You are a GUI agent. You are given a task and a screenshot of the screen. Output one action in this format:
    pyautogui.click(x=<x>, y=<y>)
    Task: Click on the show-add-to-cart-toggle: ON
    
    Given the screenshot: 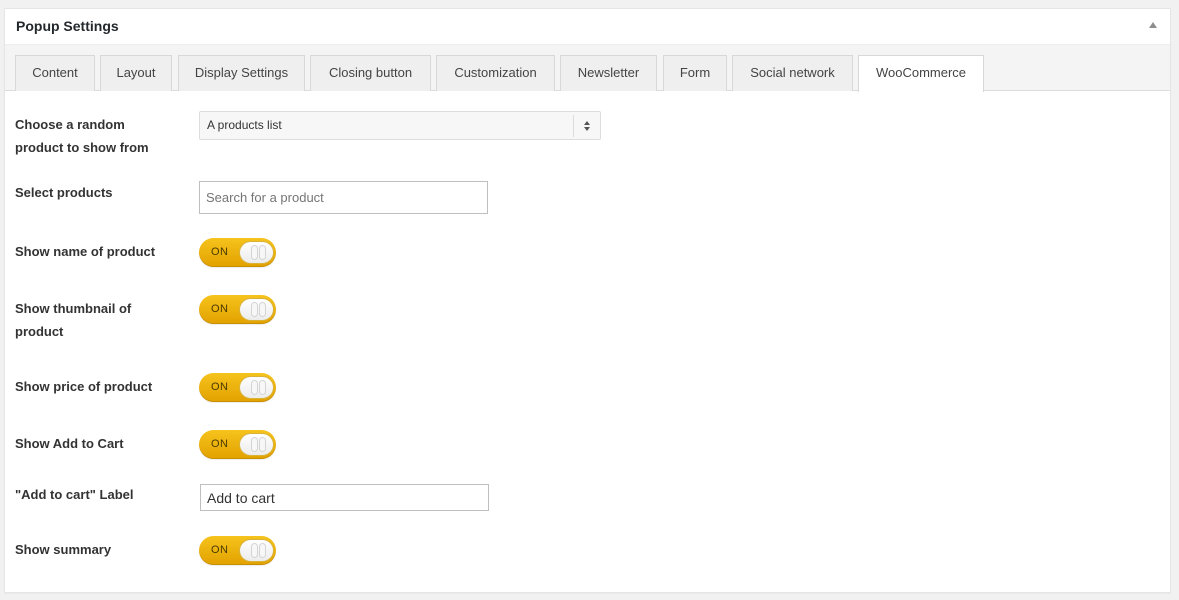 What is the action you would take?
    pyautogui.click(x=237, y=444)
    